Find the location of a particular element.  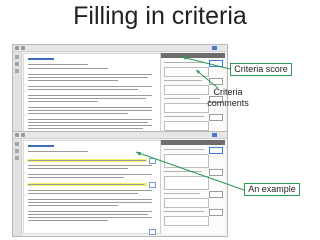

criteria-score-callout: Criteria score is located at coordinates (261, 69).